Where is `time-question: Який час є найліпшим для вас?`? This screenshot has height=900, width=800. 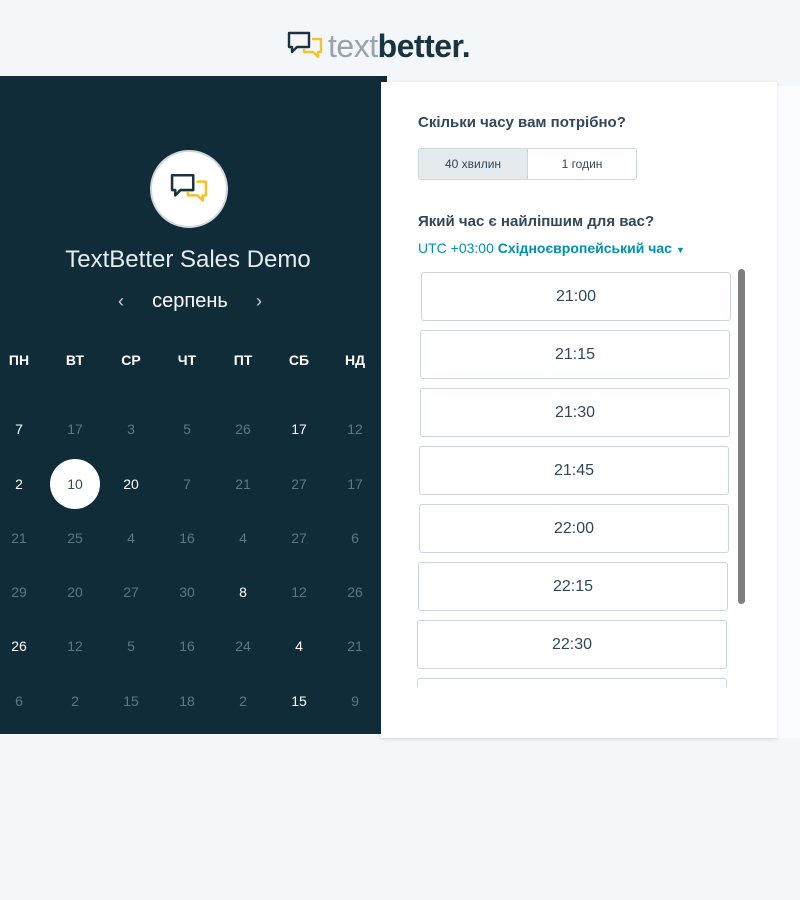 time-question: Який час є найліпшим для вас? is located at coordinates (536, 221).